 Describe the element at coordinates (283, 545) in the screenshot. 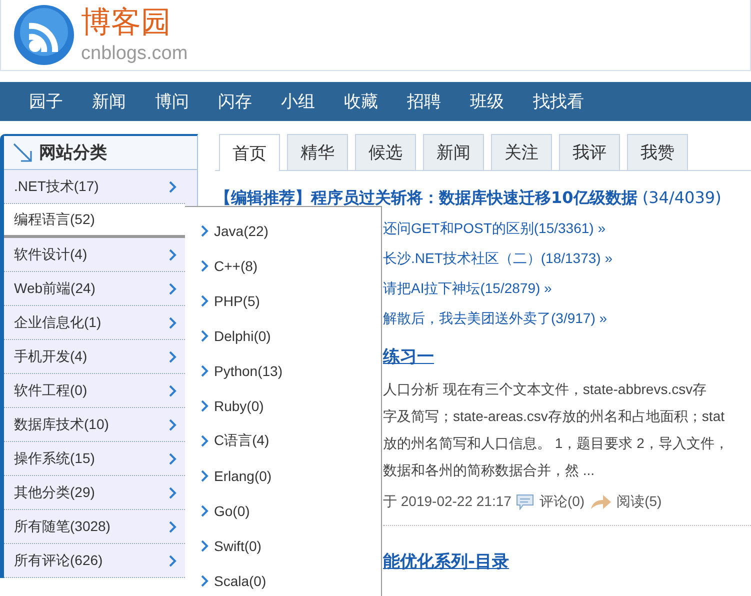

I see `submenu-item: Swift(0)` at that location.